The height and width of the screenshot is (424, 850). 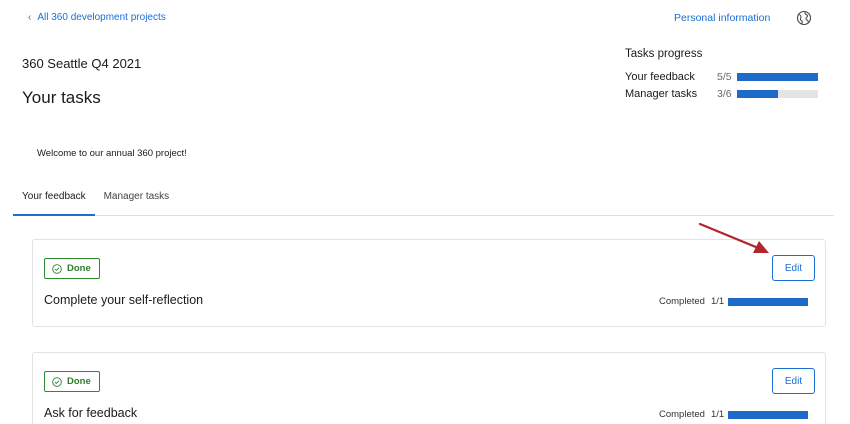 What do you see at coordinates (722, 18) in the screenshot?
I see `personal-information-link: Personal information` at bounding box center [722, 18].